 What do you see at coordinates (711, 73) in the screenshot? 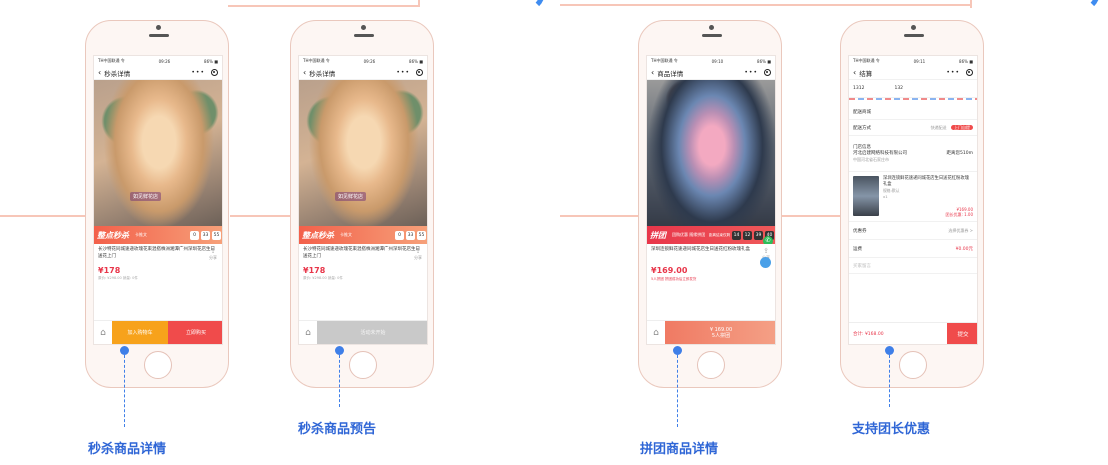
I see `nav-bar: ‹ 商品详情 •••` at bounding box center [711, 73].